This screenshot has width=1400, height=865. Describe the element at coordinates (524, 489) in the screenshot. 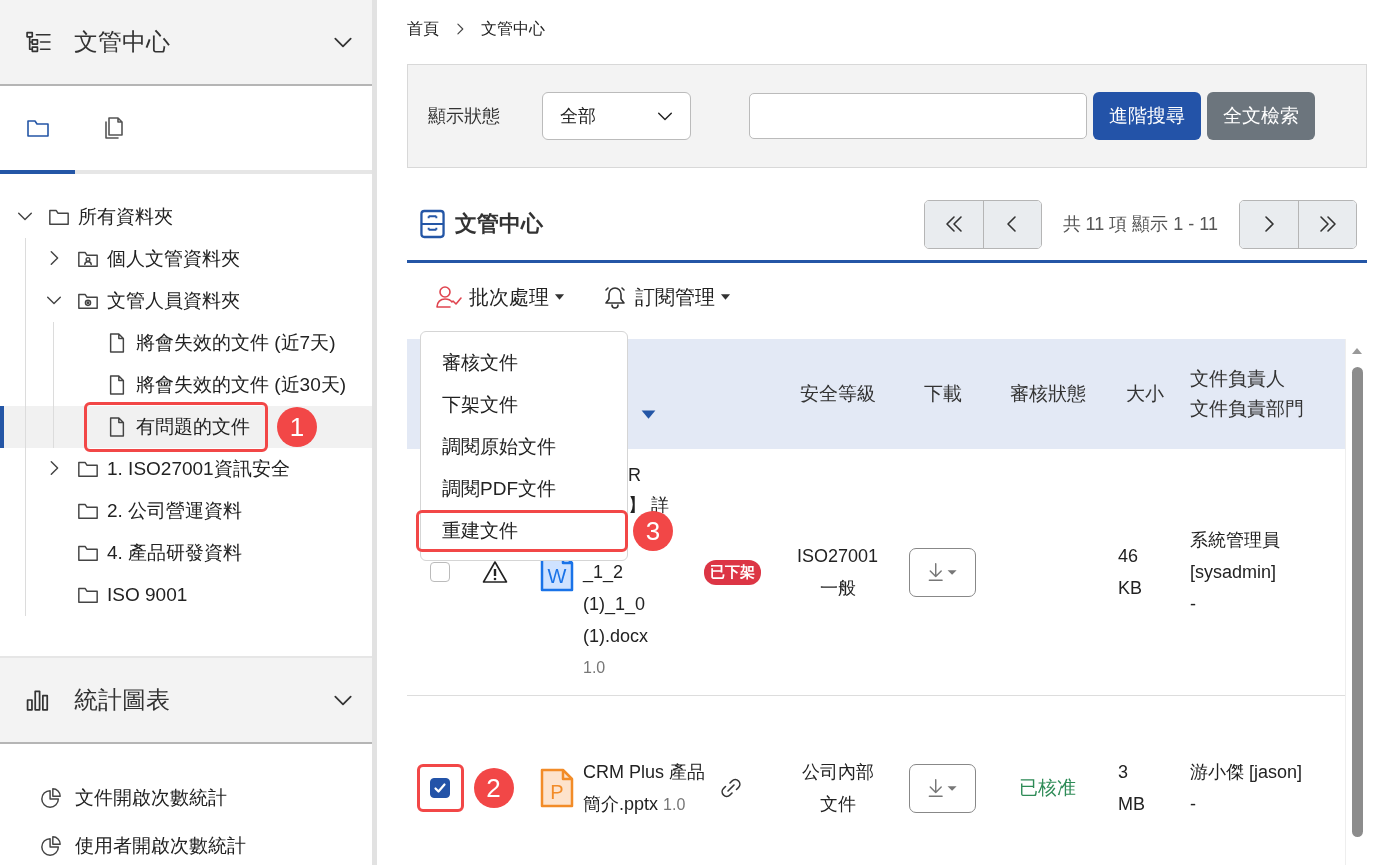

I see `menu-item: 調閱PDF文件` at that location.